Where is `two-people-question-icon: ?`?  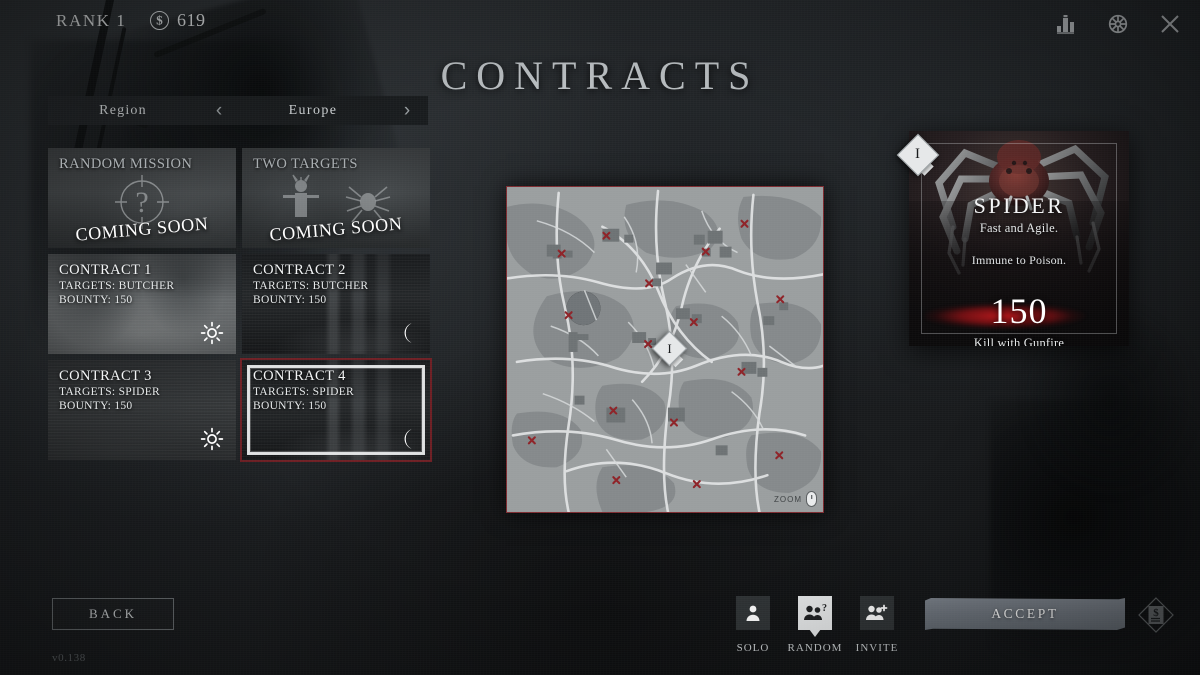 two-people-question-icon: ? is located at coordinates (815, 611).